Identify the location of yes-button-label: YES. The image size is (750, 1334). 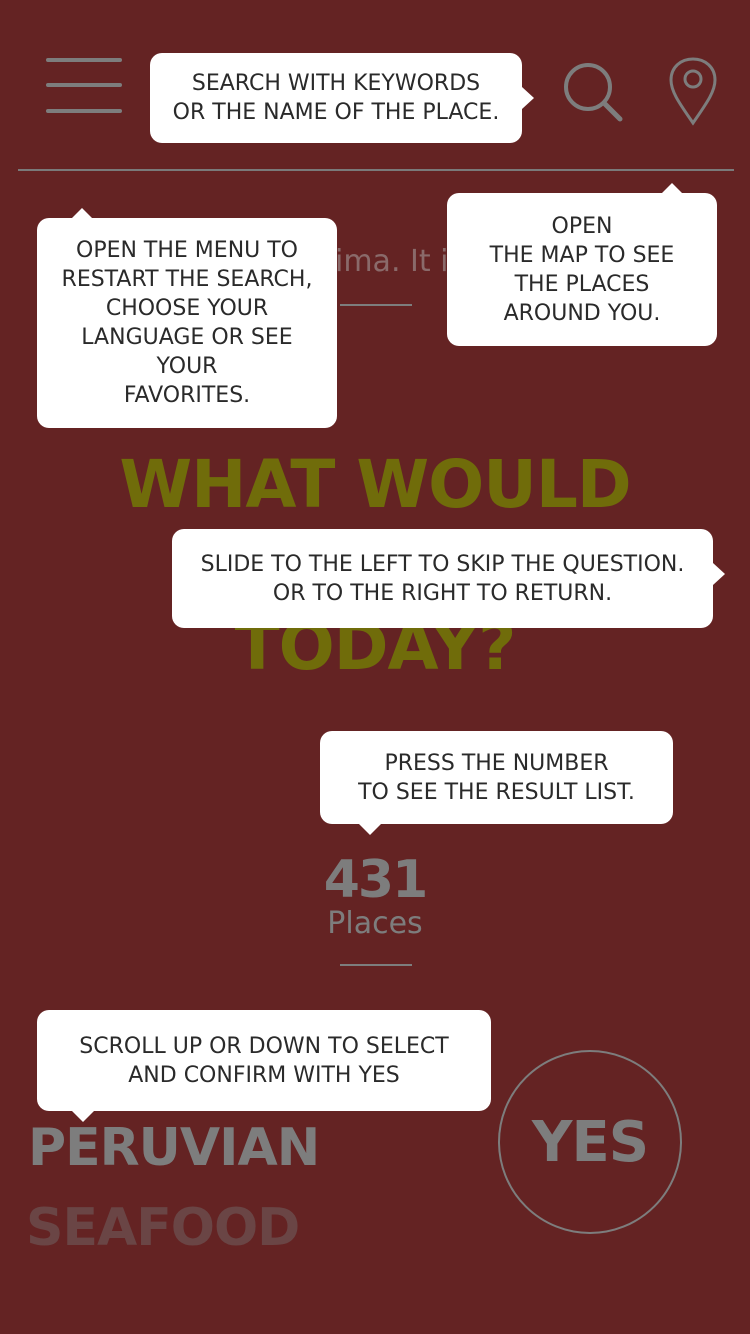
(590, 1142).